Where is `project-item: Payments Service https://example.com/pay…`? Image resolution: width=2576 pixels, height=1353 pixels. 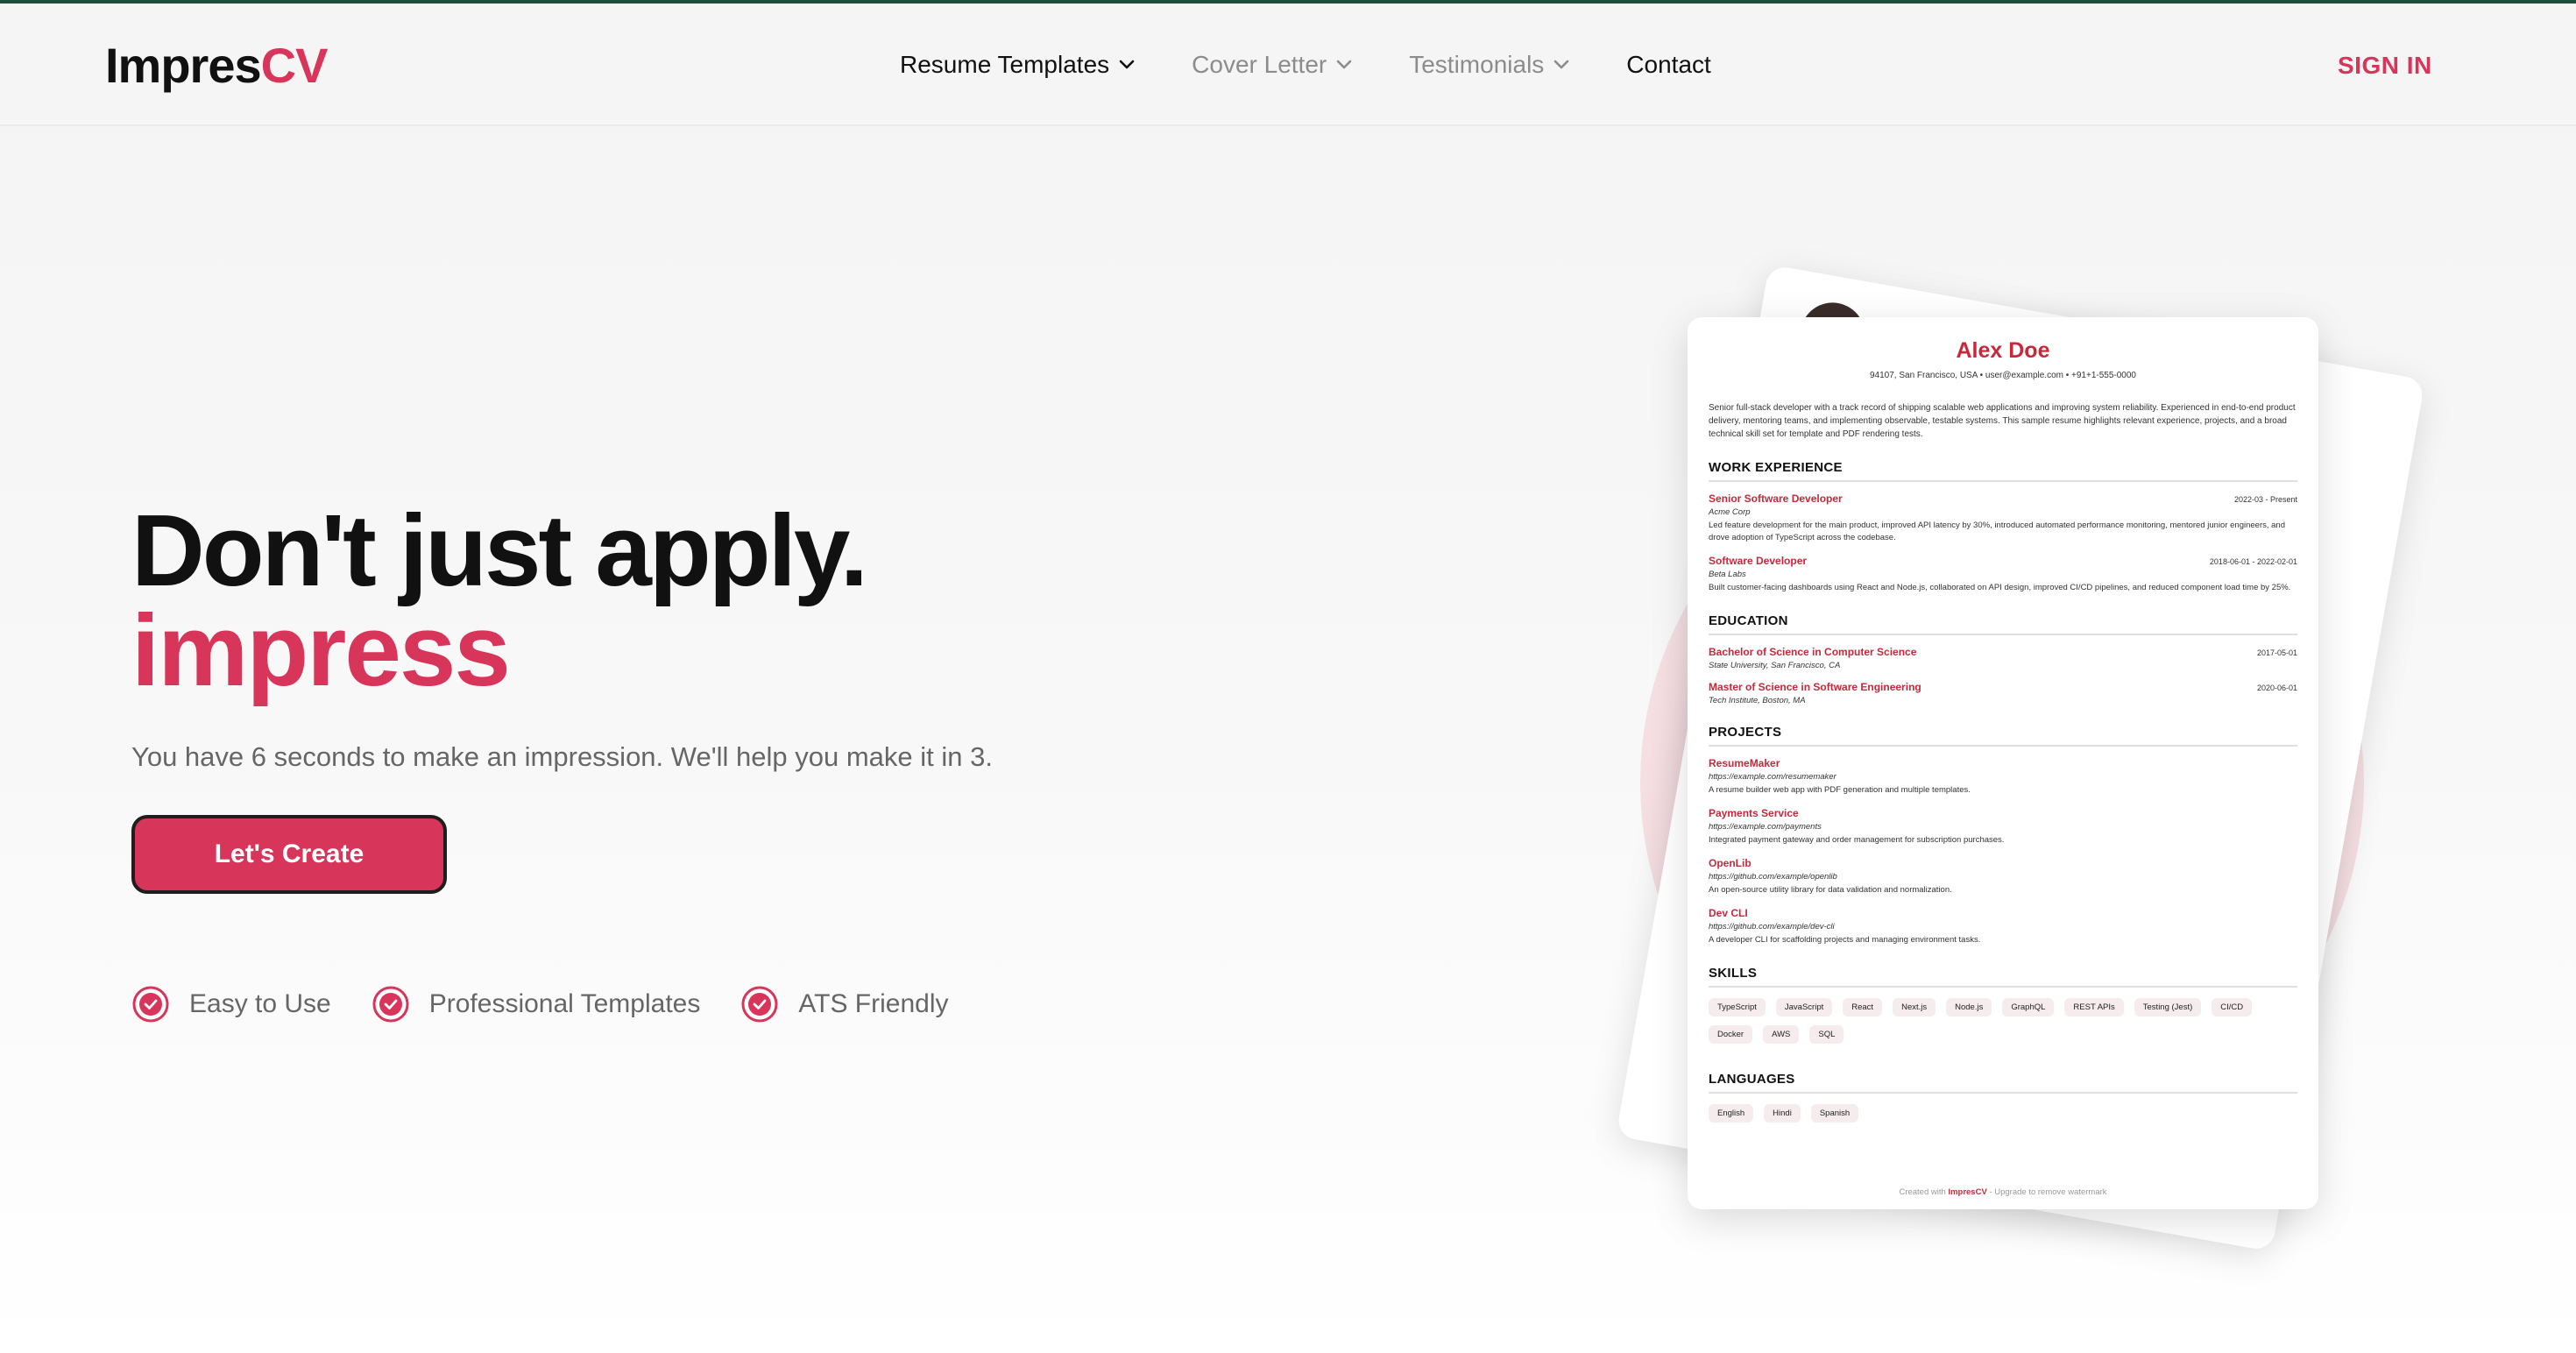 project-item: Payments Service https://example.com/pay… is located at coordinates (2003, 827).